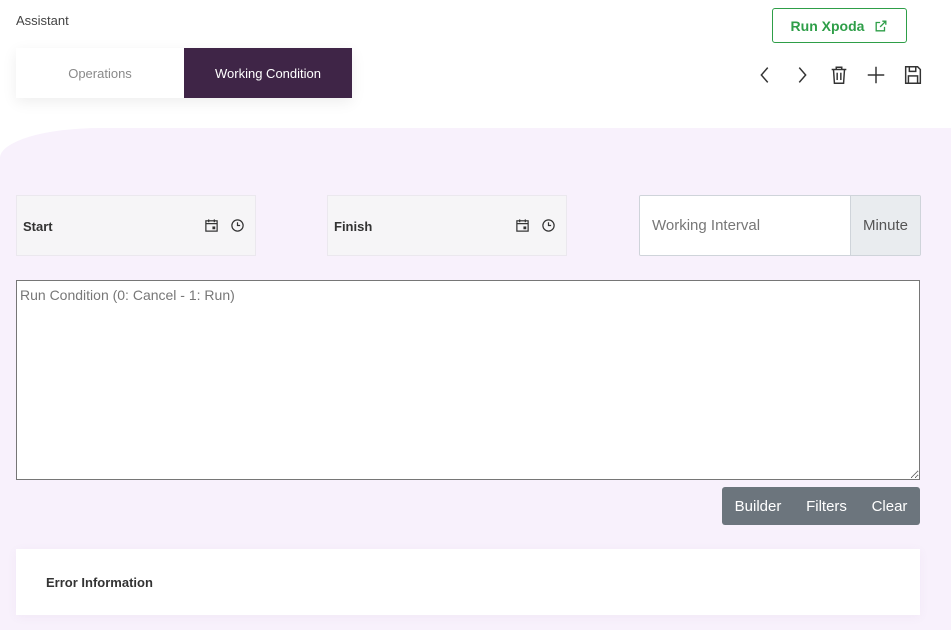 The width and height of the screenshot is (951, 630). What do you see at coordinates (881, 25) in the screenshot?
I see `external-link-icon` at bounding box center [881, 25].